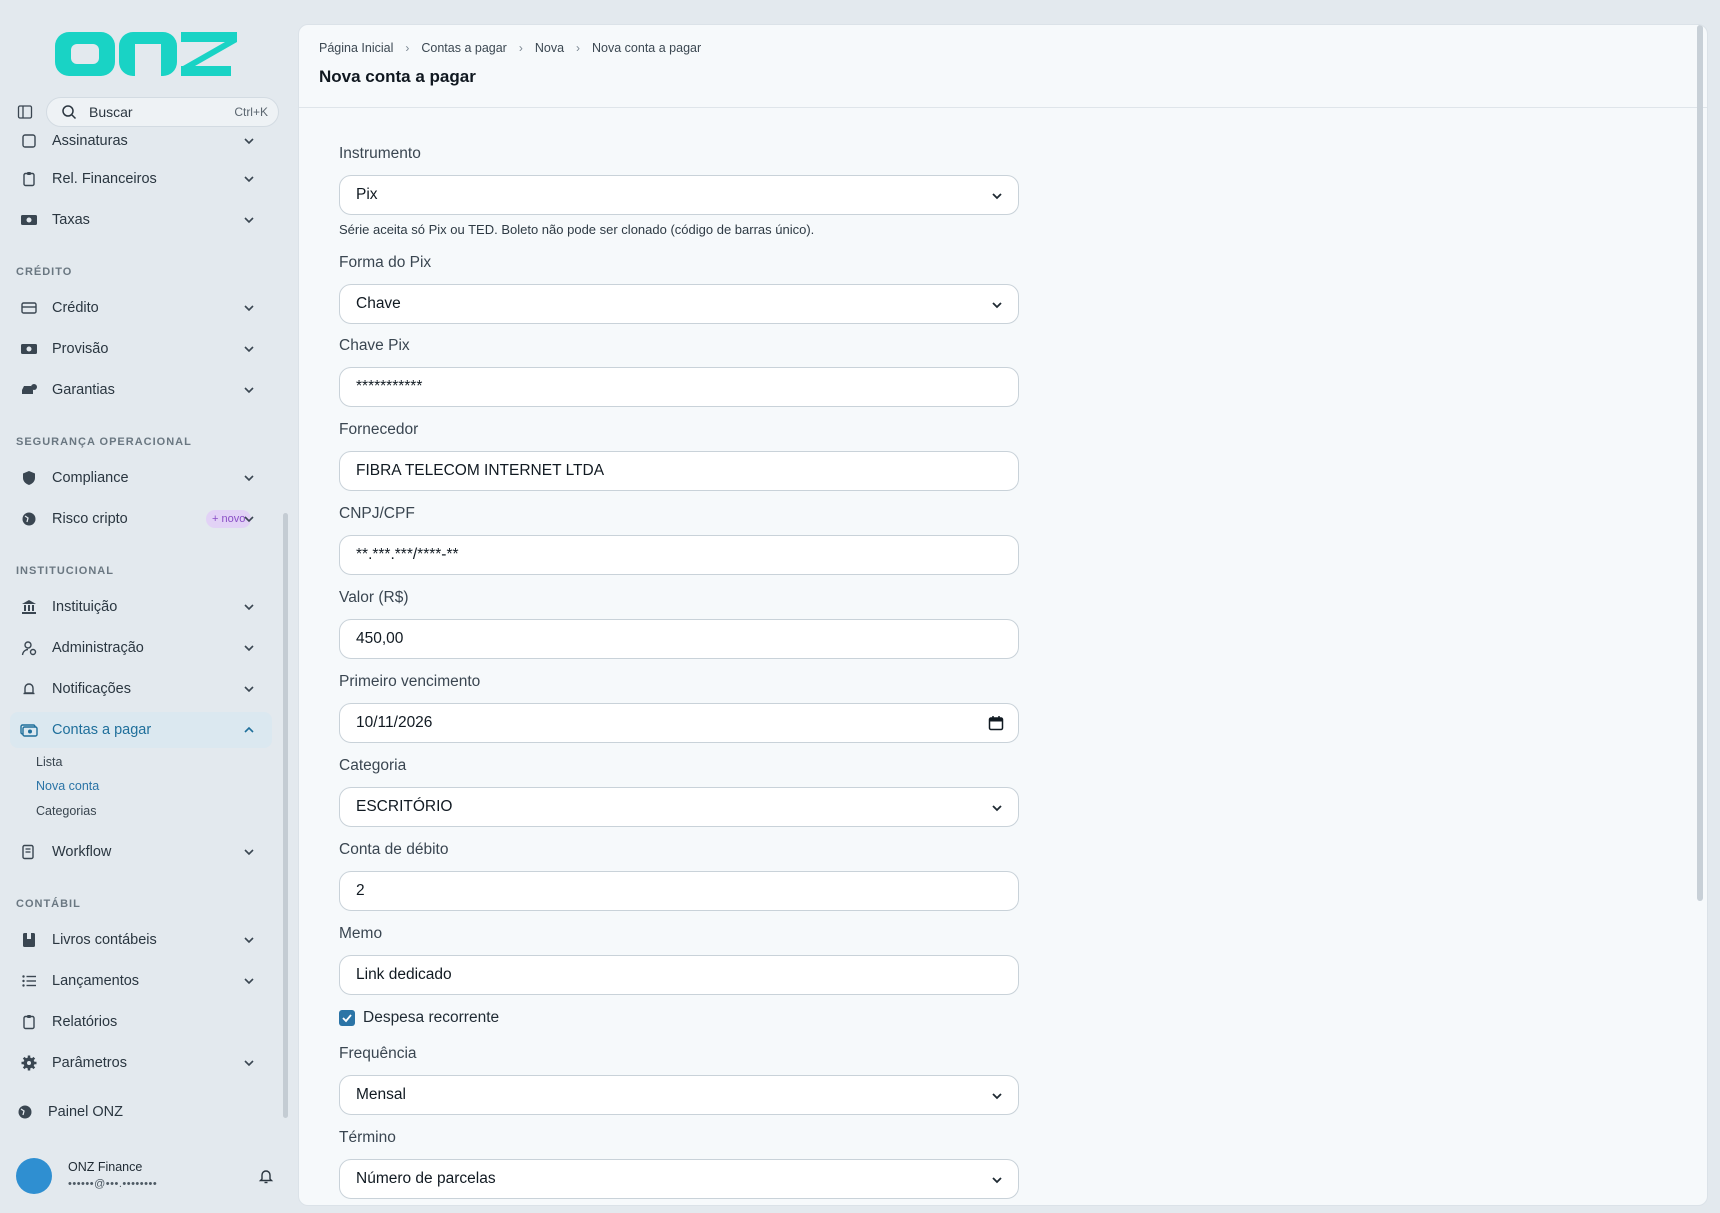 This screenshot has width=1720, height=1213. What do you see at coordinates (49, 762) in the screenshot?
I see `sidebar-subitem-lista: Lista` at bounding box center [49, 762].